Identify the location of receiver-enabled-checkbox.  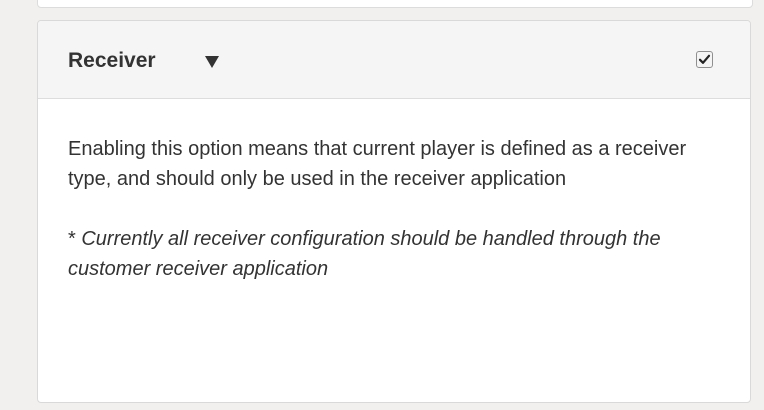
(704, 59).